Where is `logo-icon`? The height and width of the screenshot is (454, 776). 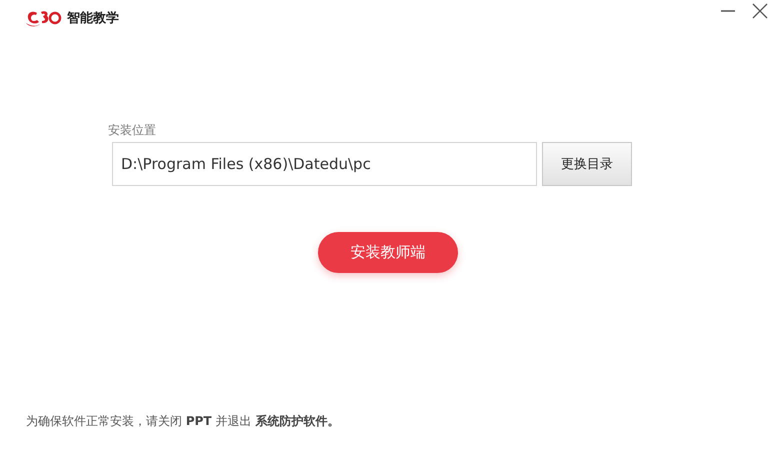
logo-icon is located at coordinates (44, 18).